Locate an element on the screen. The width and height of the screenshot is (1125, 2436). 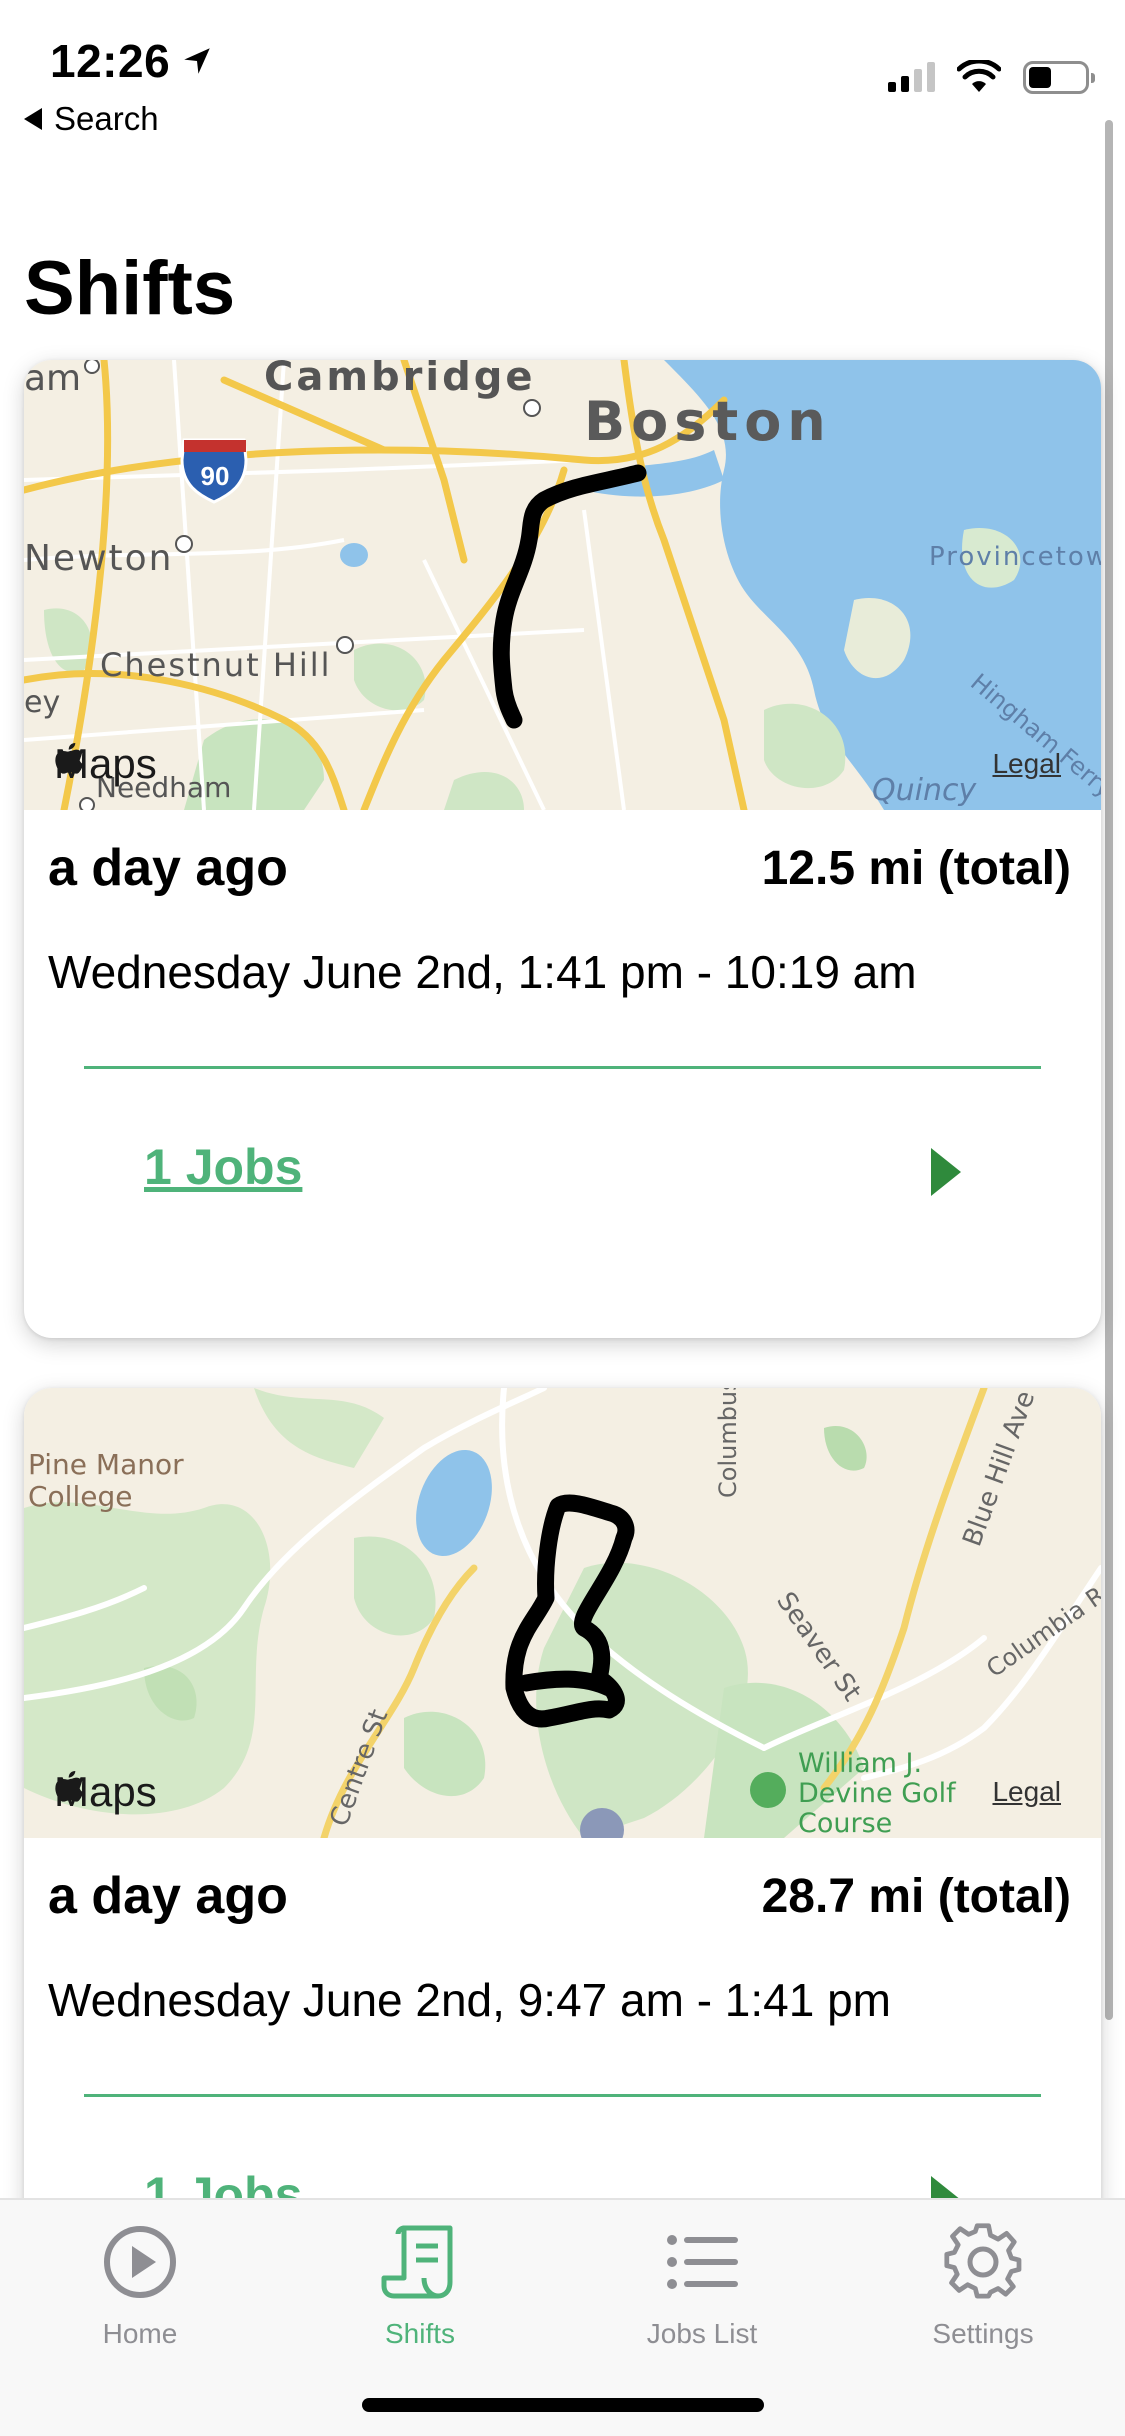
status-time: 12:26 is located at coordinates (132, 61).